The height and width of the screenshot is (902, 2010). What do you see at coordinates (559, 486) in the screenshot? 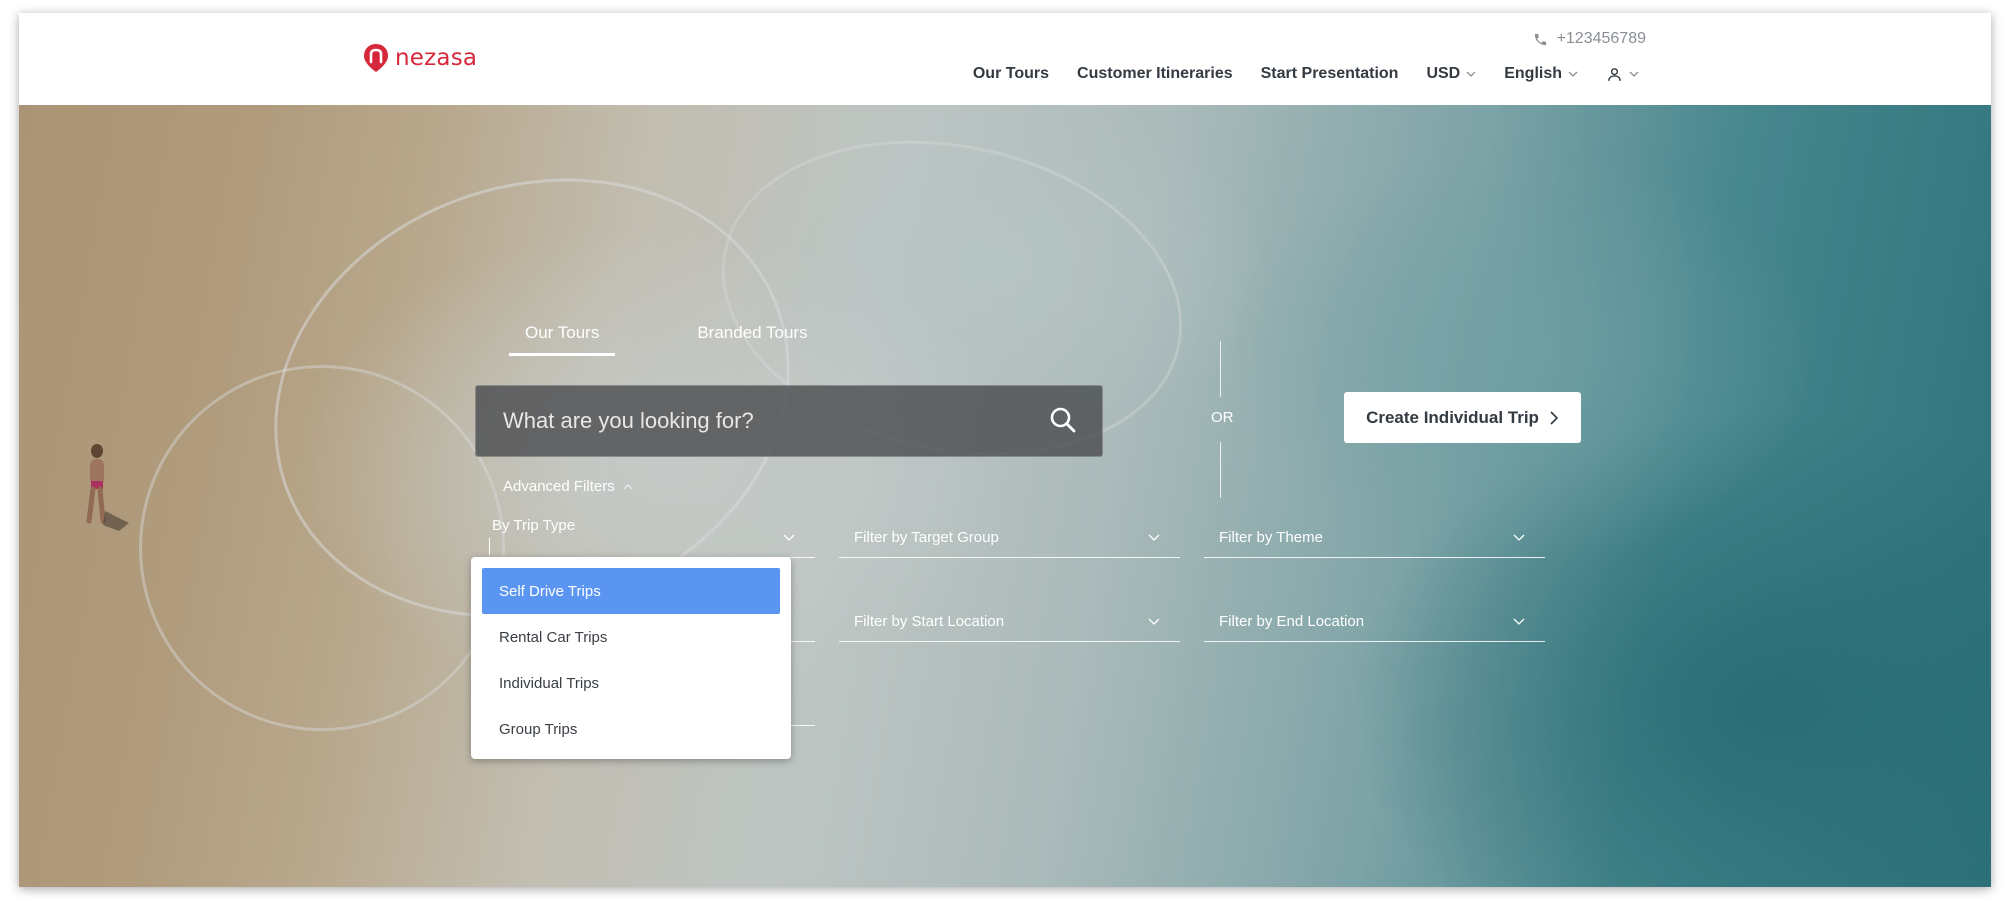
I see `advanced-filters-label: Advanced Filters` at bounding box center [559, 486].